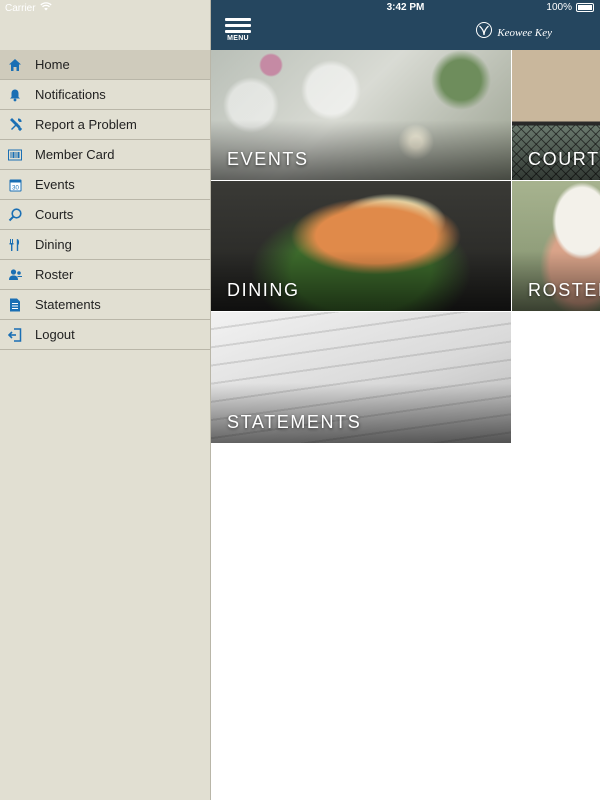  I want to click on top-bar: 3:42 PM 100% MENU Keowee Key, so click(405, 25).